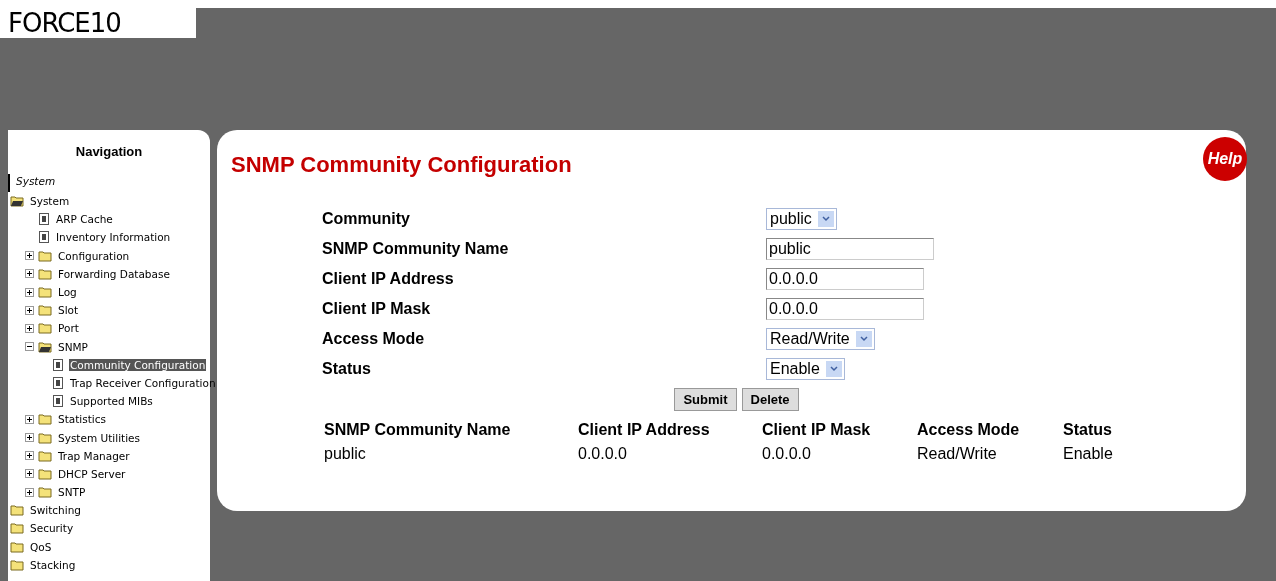 Image resolution: width=1276 pixels, height=581 pixels. What do you see at coordinates (111, 401) in the screenshot?
I see `tree-item: Supported MIBs` at bounding box center [111, 401].